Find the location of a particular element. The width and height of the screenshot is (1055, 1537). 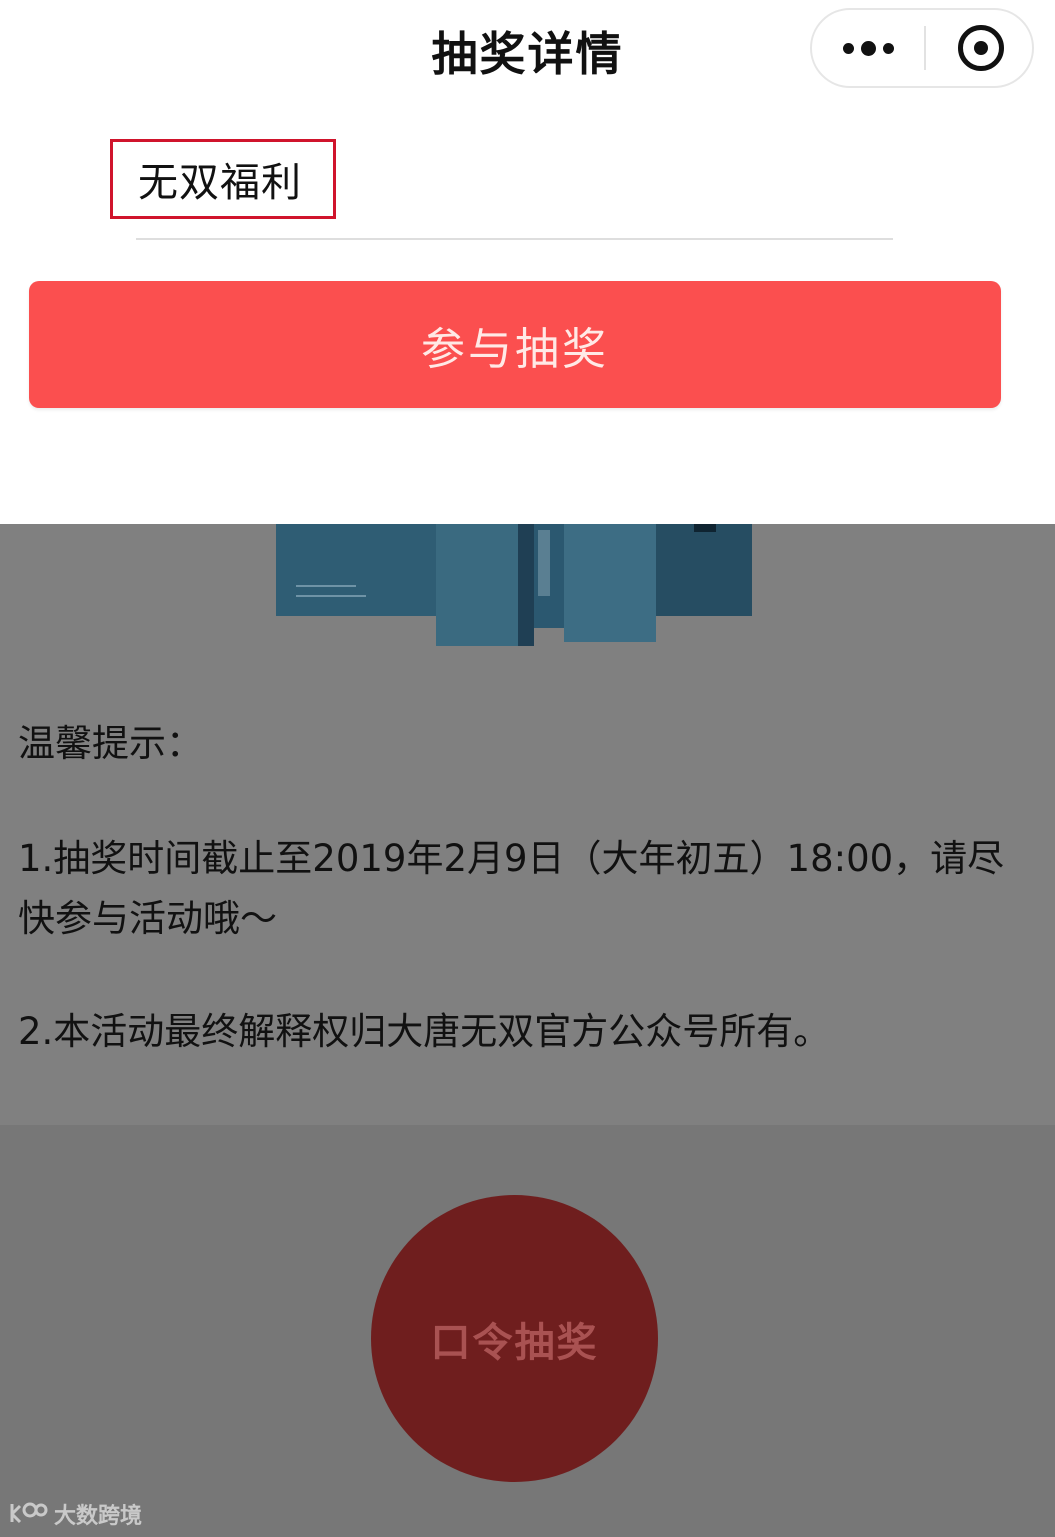

watermark-text: 大数跨境 is located at coordinates (98, 1516).